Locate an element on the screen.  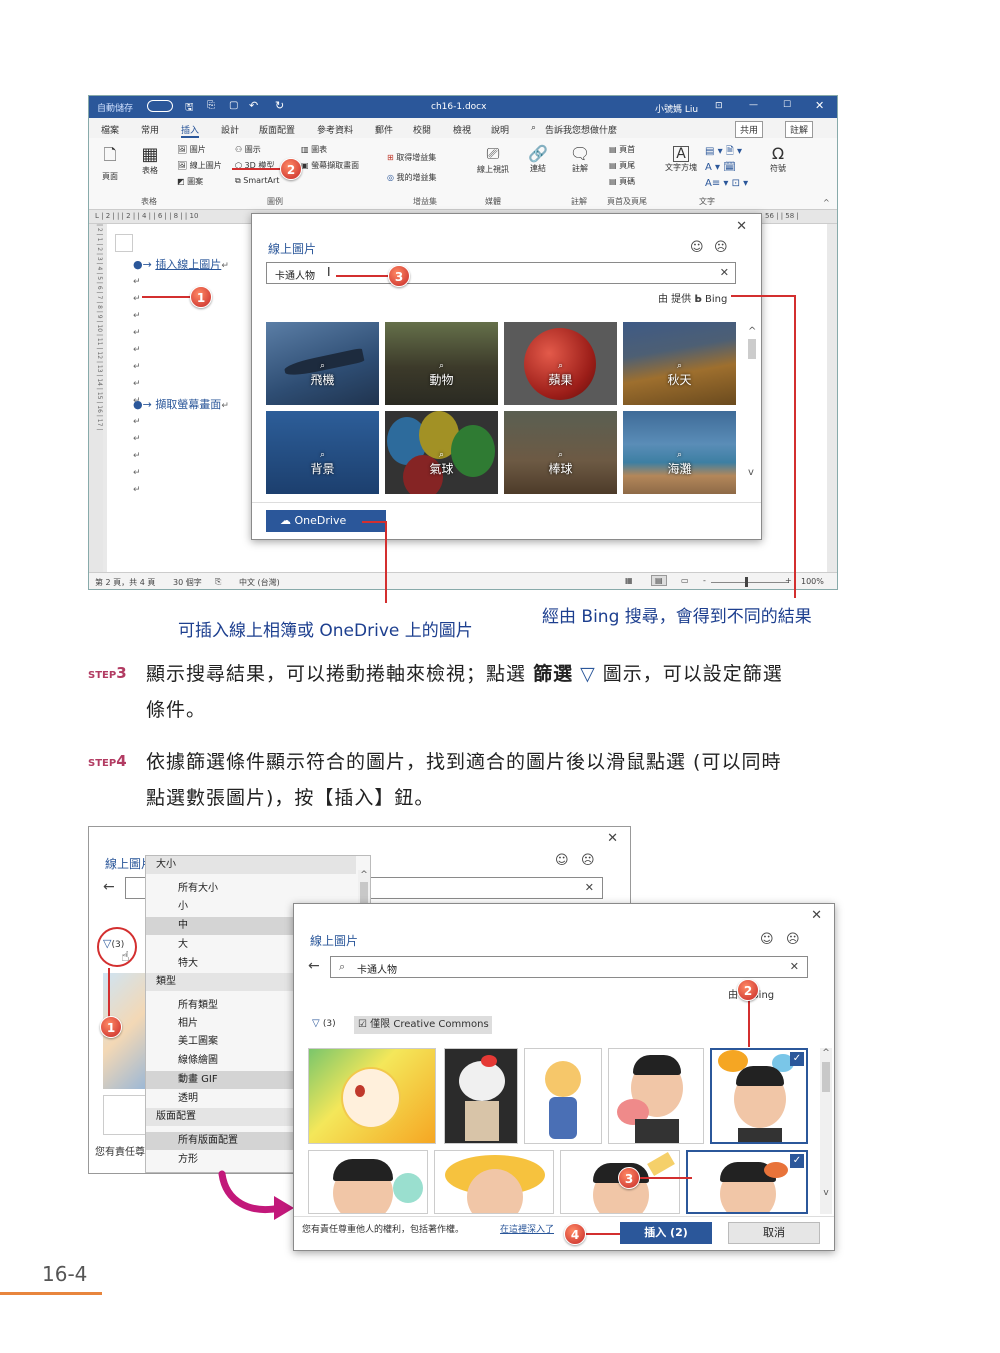
ribbon-display-icon: ⊡ is located at coordinates (719, 106).